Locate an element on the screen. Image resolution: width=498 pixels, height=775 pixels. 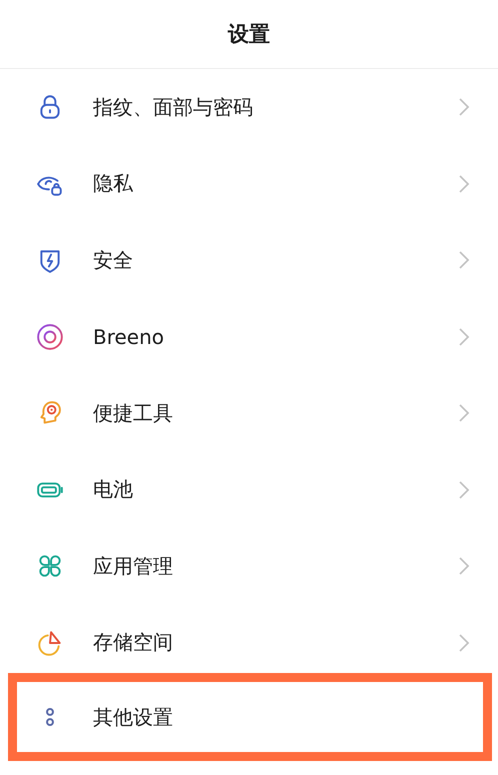
item-label: 安全 is located at coordinates (113, 260).